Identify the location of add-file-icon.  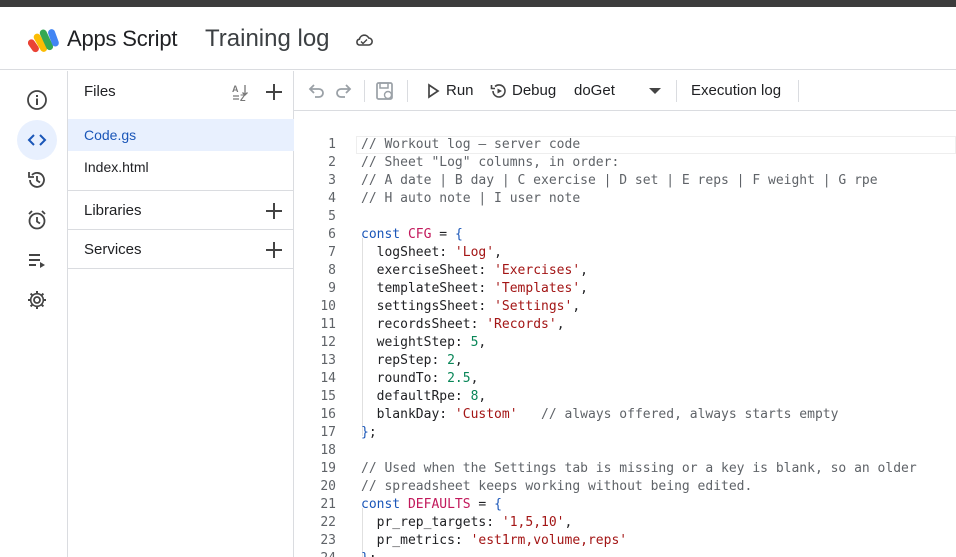
(274, 92).